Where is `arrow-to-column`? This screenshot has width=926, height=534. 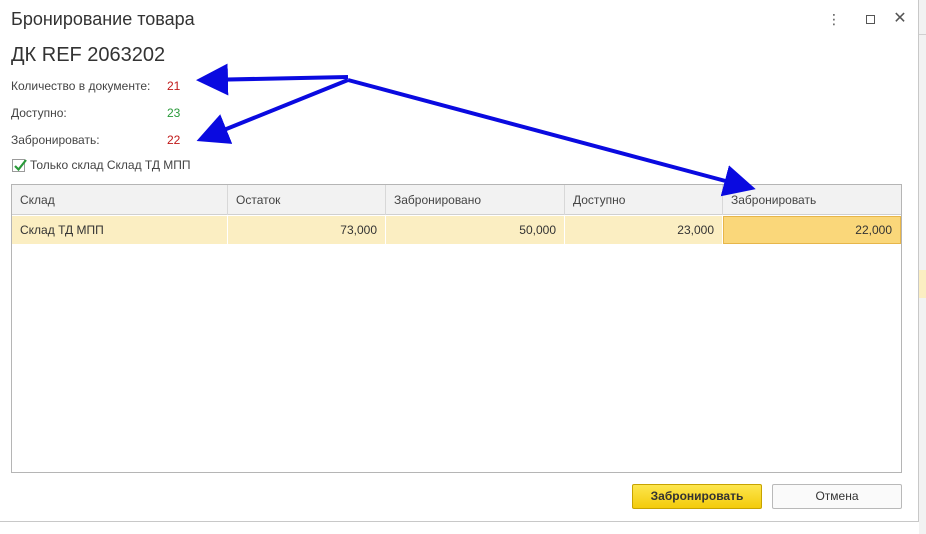
arrow-to-column is located at coordinates (551, 137).